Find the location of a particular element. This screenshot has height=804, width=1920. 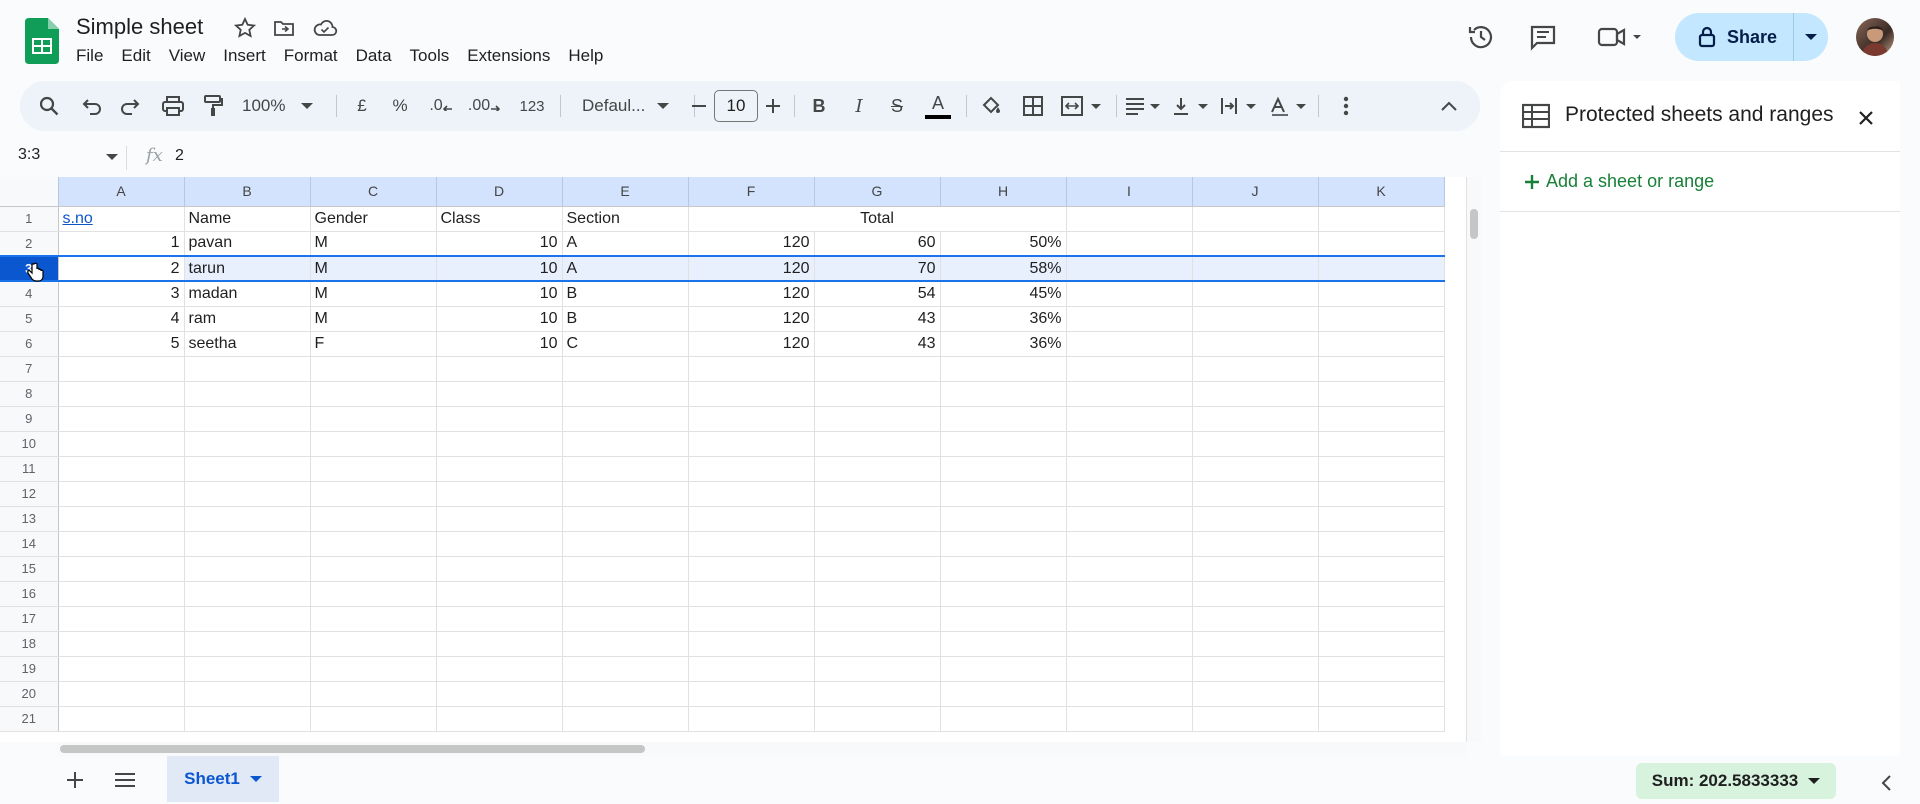

more-formats-button: 123 is located at coordinates (532, 106).